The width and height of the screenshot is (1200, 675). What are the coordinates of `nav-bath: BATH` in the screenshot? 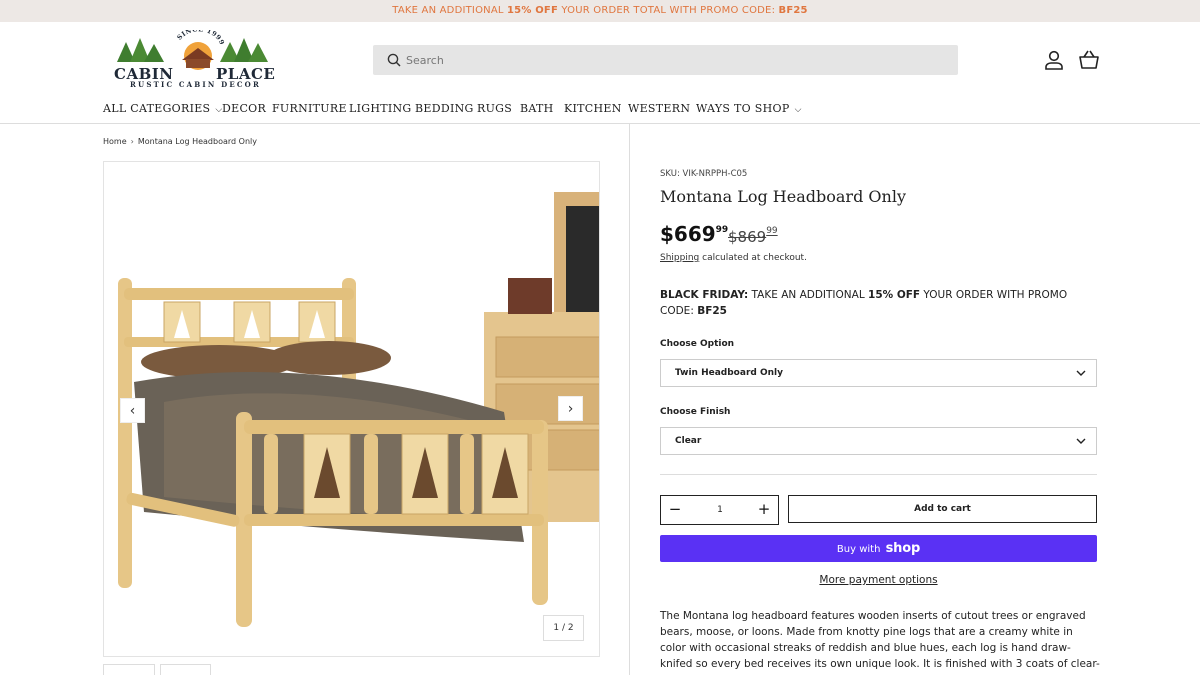 It's located at (537, 108).